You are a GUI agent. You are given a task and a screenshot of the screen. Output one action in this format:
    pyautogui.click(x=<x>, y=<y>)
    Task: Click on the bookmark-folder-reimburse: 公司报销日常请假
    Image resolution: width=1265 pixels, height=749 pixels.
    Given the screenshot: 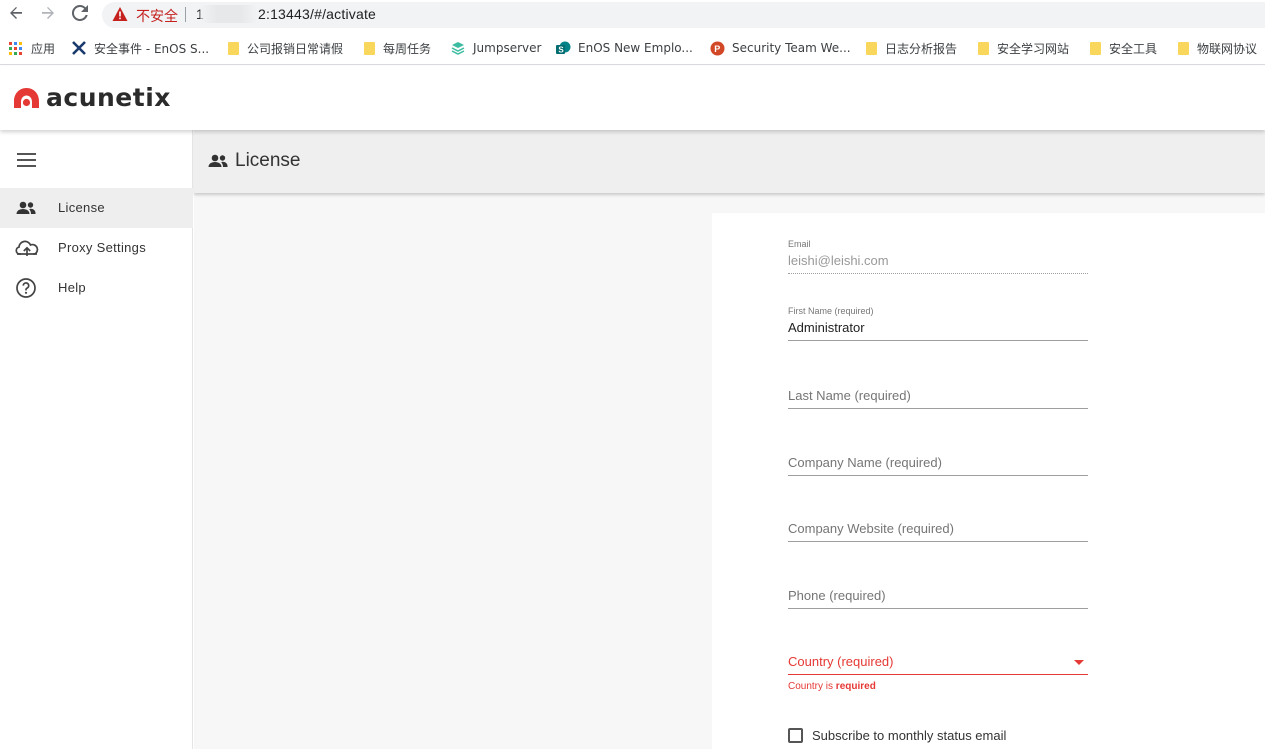 What is the action you would take?
    pyautogui.click(x=285, y=48)
    